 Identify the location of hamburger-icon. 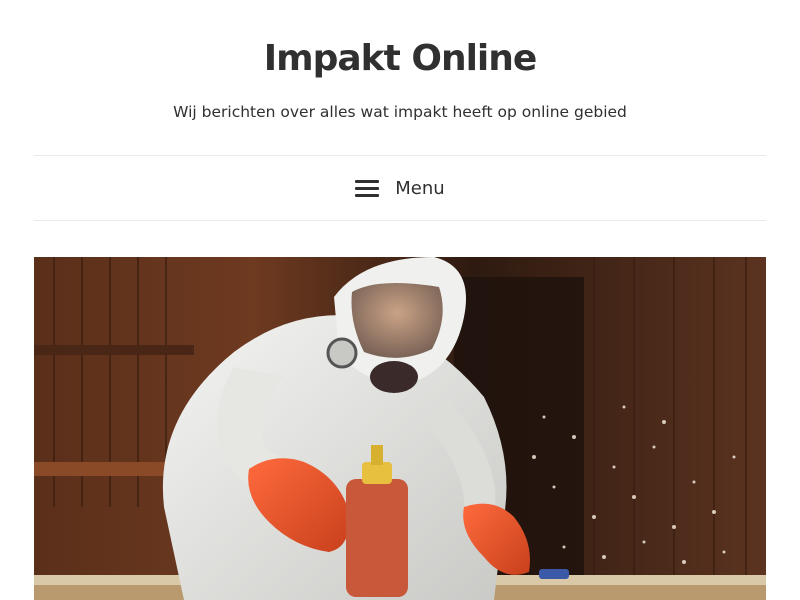
(367, 188).